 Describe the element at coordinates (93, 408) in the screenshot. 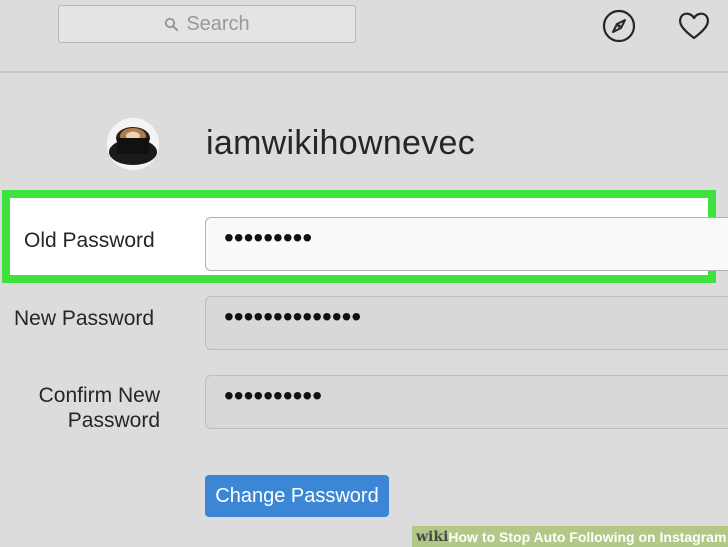

I see `confirm-password-label: Confirm New Password` at that location.